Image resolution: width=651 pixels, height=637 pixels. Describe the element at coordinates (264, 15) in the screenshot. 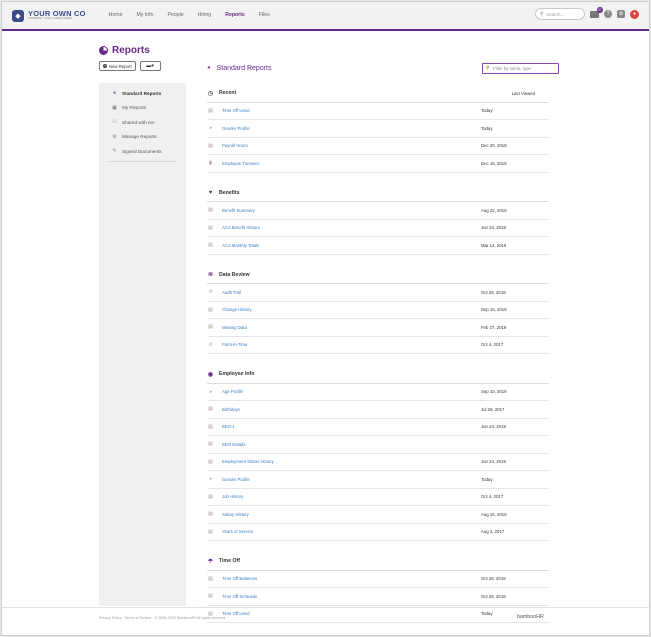

I see `nav-item-files: Files` at that location.